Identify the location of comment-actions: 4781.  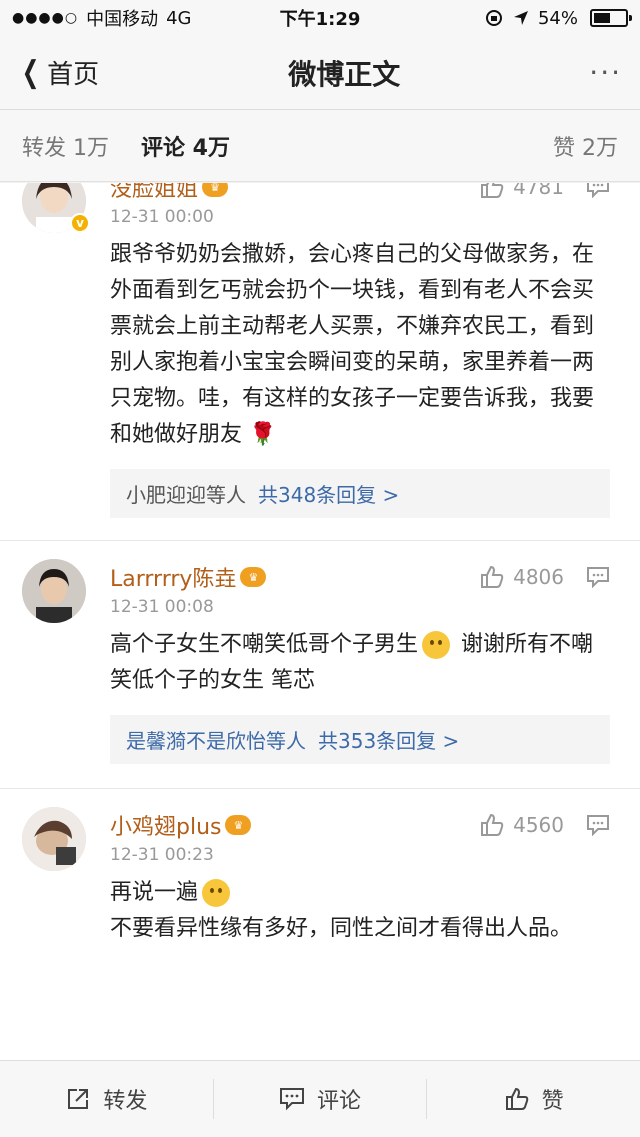
(544, 191).